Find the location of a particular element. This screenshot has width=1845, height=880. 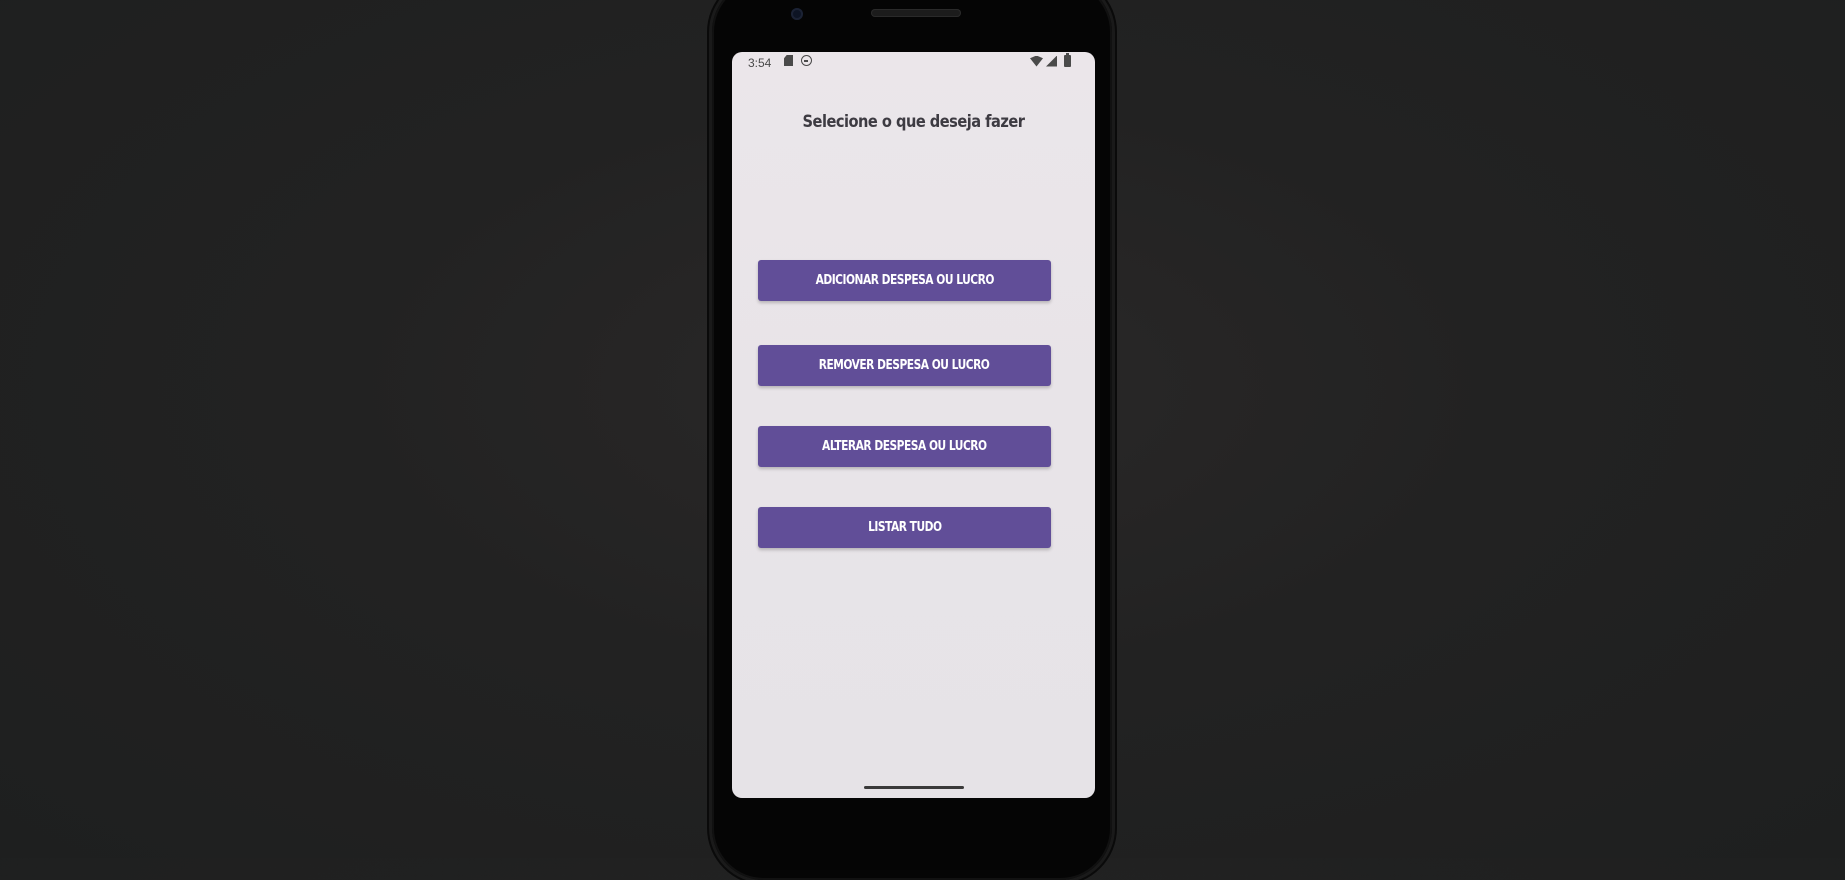

signal-icon is located at coordinates (1051, 61).